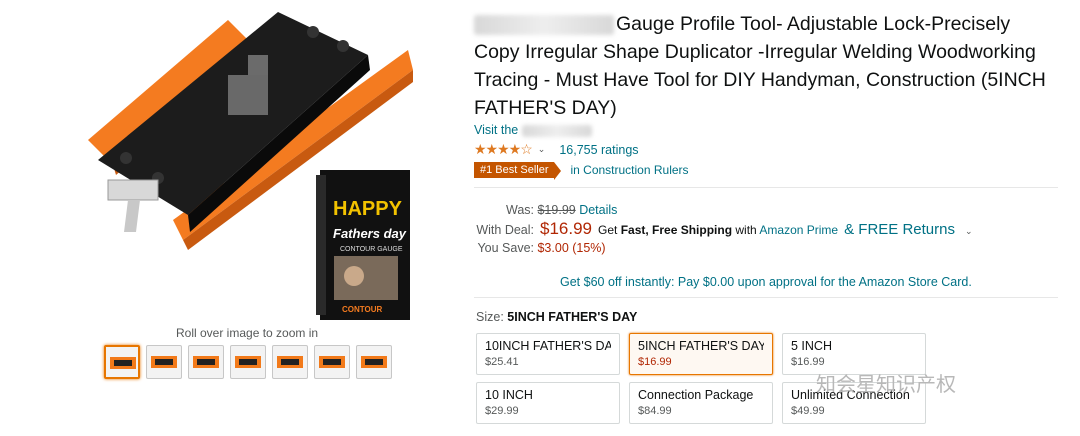 The height and width of the screenshot is (436, 1080). What do you see at coordinates (572, 317) in the screenshot?
I see `size-selected: 5INCH FATHER'S DAY` at bounding box center [572, 317].